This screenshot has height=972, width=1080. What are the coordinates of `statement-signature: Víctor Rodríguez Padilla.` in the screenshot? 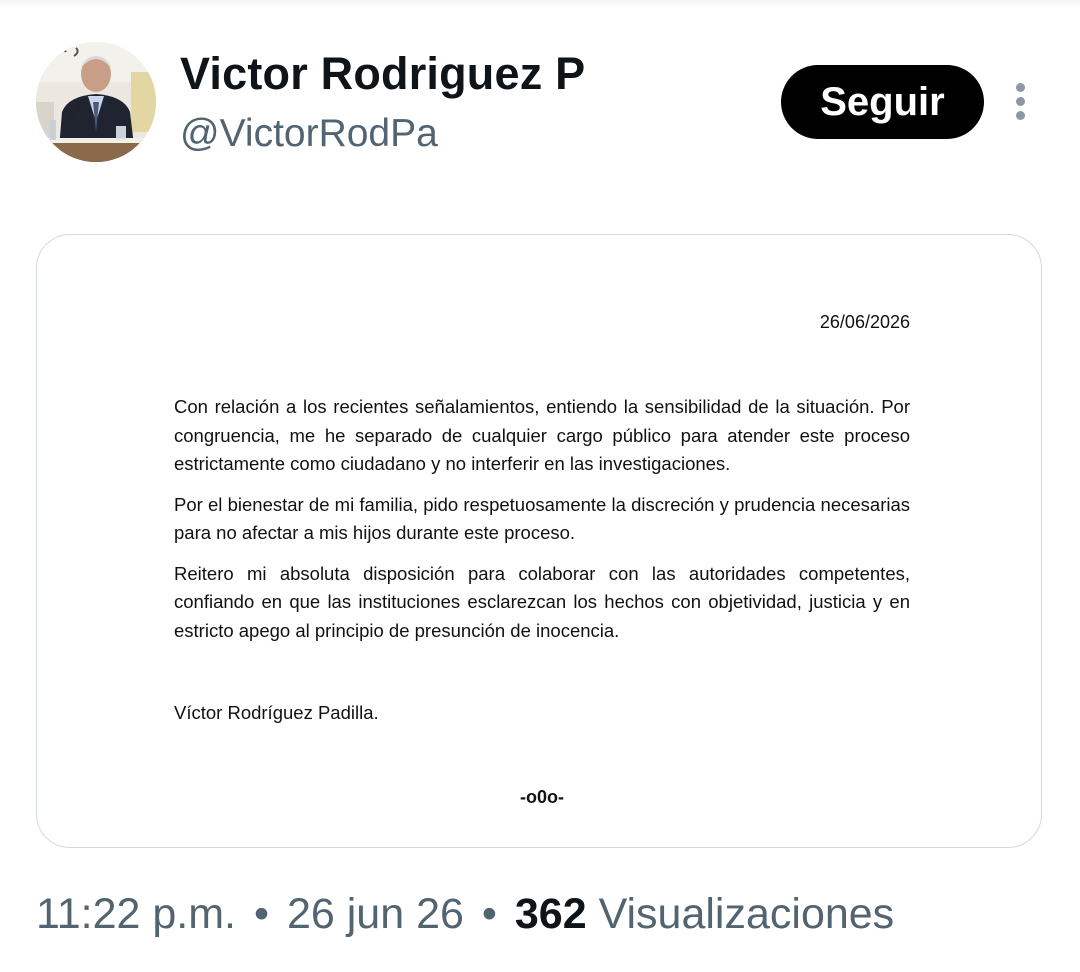 It's located at (276, 712).